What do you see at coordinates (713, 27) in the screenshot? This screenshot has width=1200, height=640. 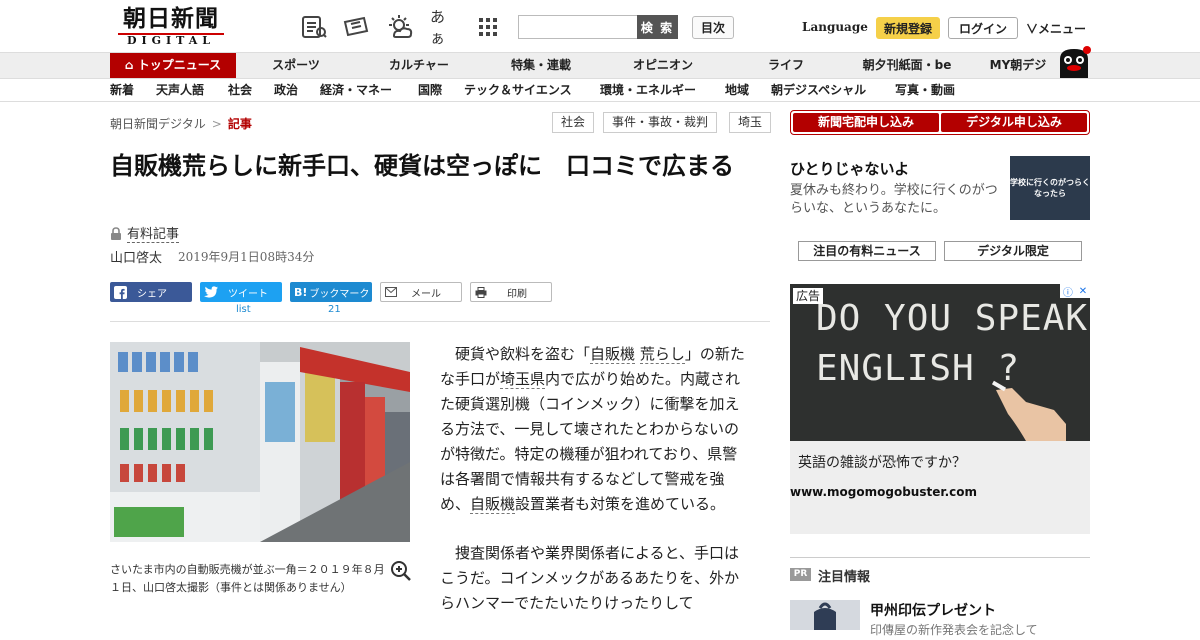 I see `toc-button: 目次` at bounding box center [713, 27].